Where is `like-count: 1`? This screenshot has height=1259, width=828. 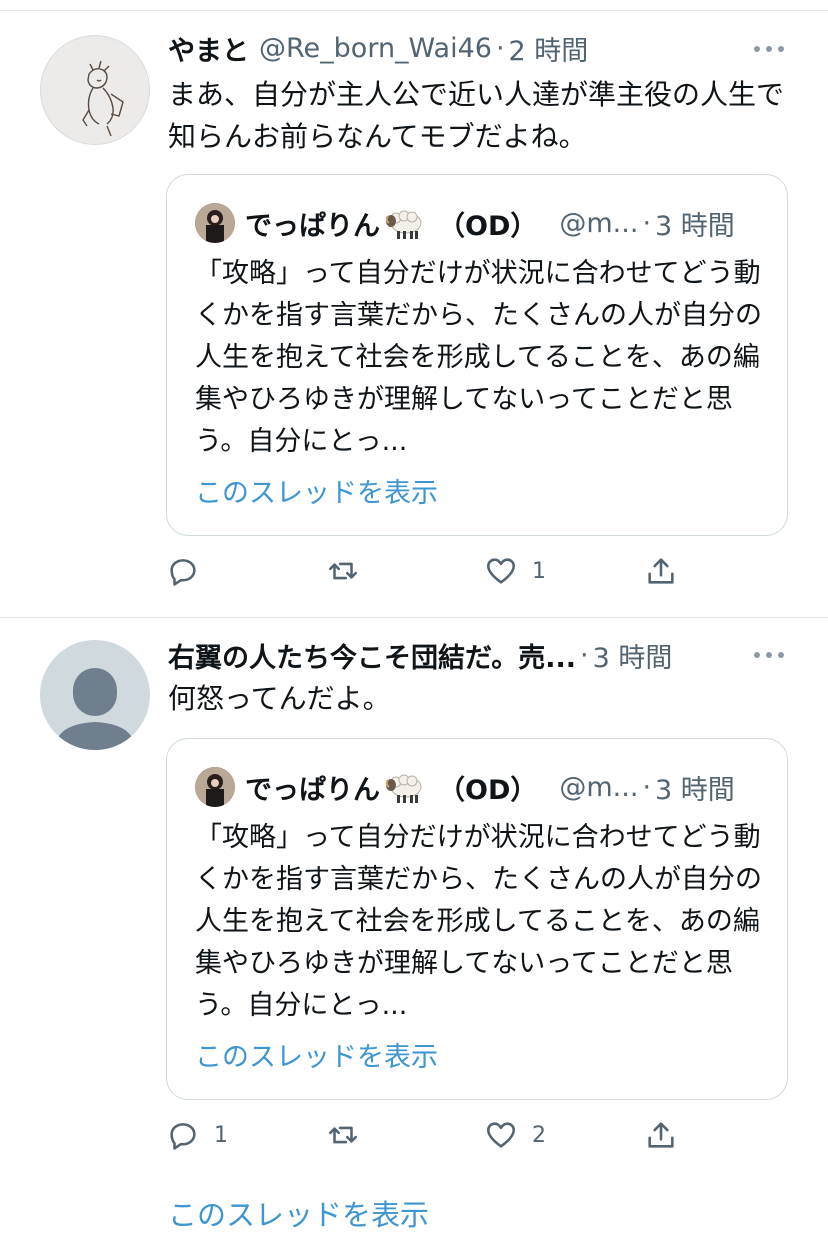 like-count: 1 is located at coordinates (539, 571).